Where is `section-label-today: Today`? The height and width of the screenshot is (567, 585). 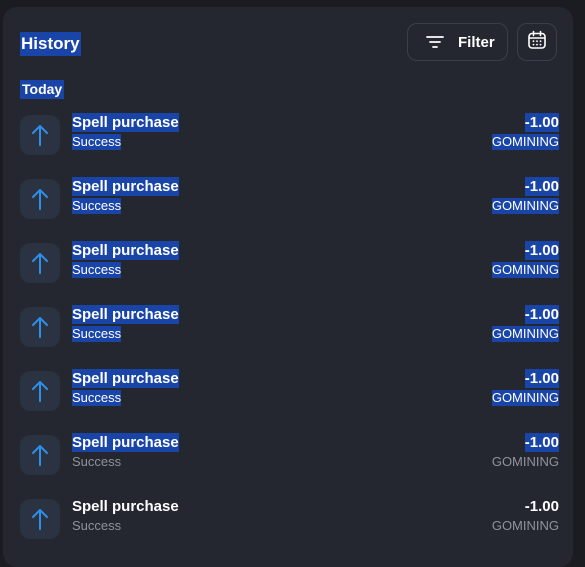 section-label-today: Today is located at coordinates (42, 89).